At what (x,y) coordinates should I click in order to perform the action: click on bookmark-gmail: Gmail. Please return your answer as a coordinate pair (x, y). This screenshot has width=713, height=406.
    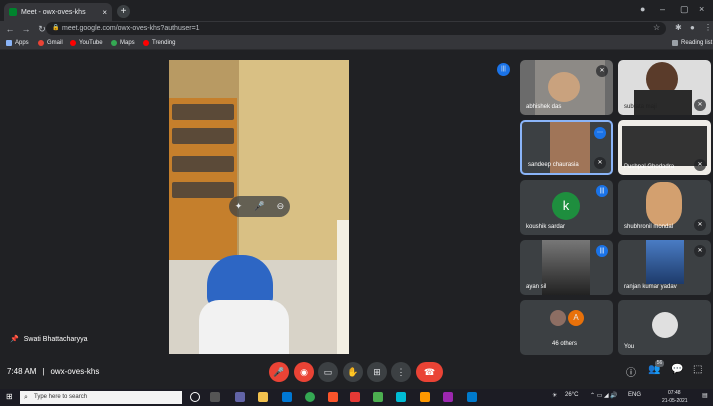
    Looking at the image, I should click on (50, 43).